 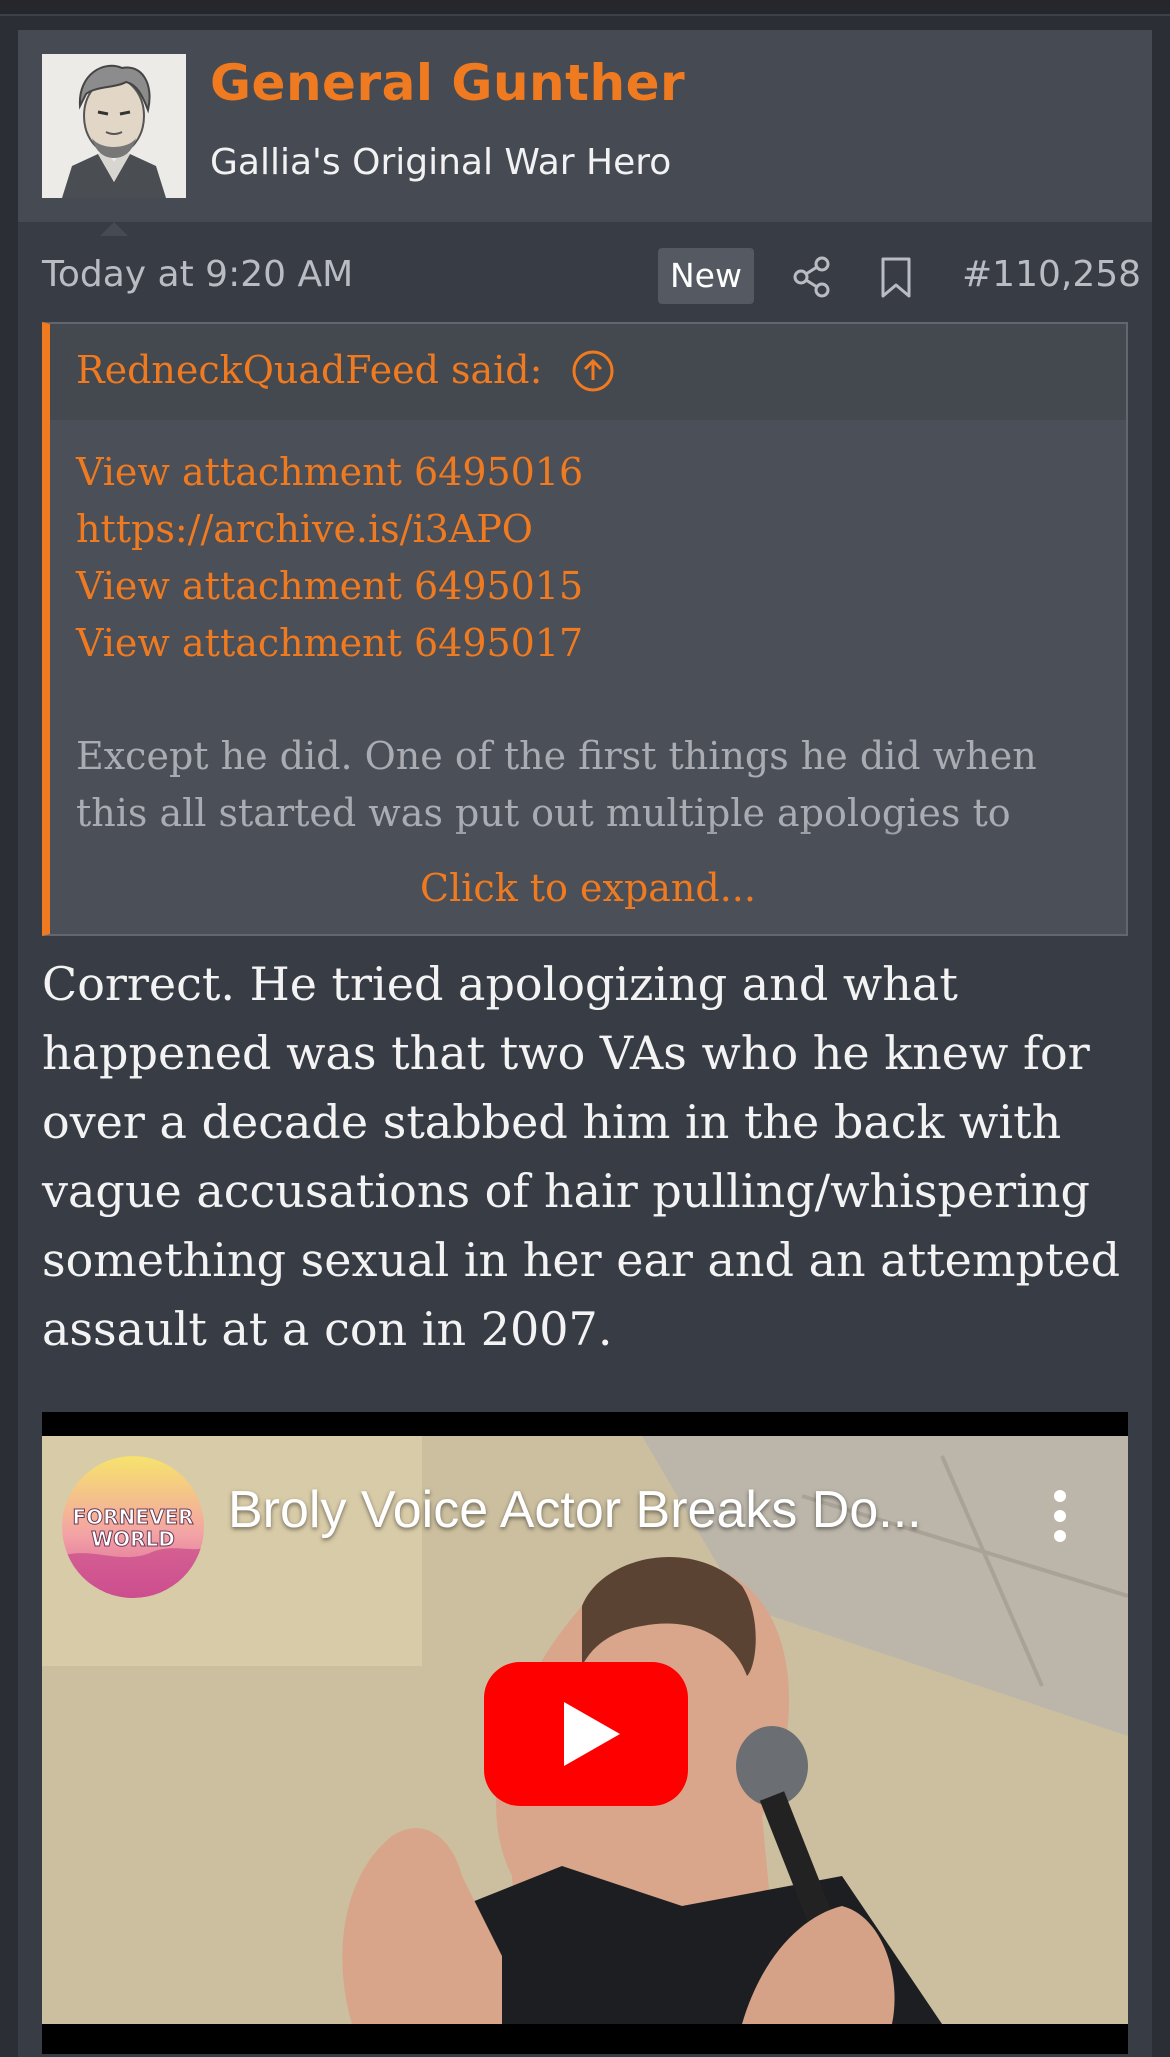 I want to click on user-avatar, so click(x=114, y=126).